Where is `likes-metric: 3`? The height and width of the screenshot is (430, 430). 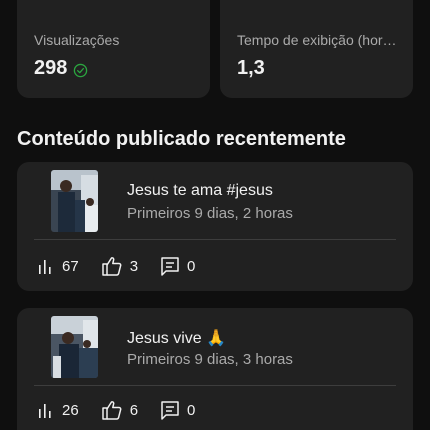
likes-metric: 3 is located at coordinates (119, 266).